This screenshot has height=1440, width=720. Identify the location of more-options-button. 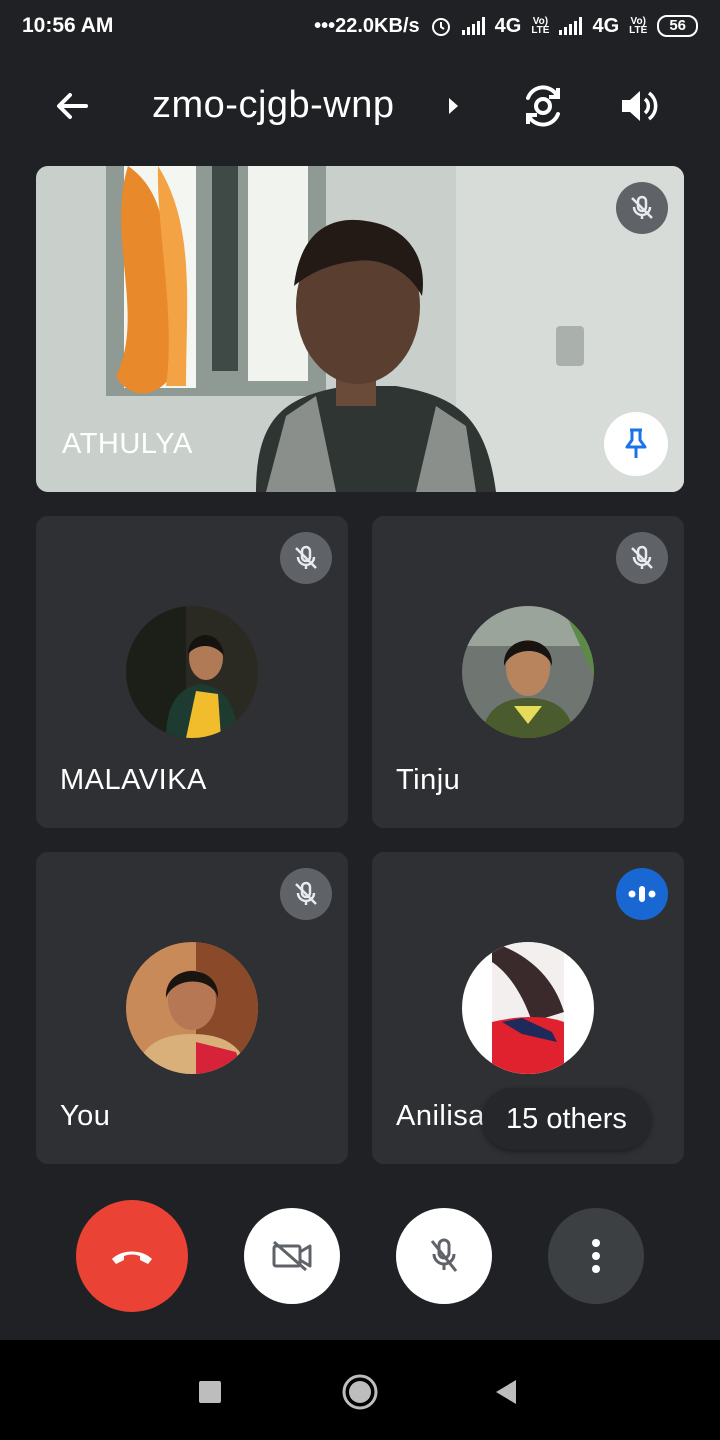
(596, 1256).